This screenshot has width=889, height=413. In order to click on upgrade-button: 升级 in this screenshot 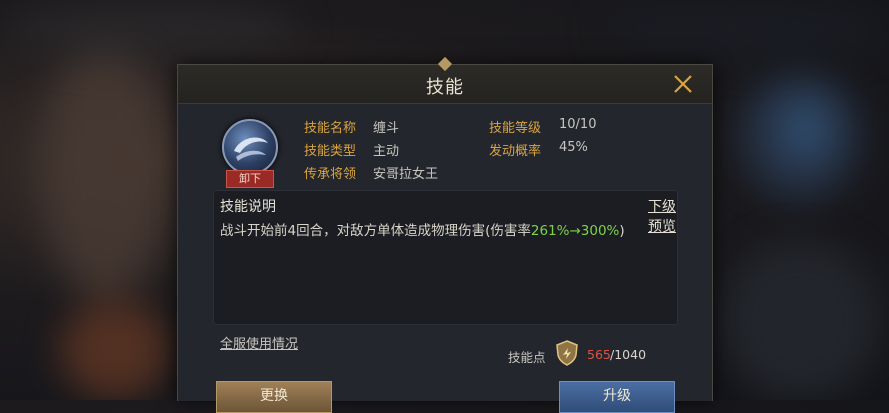, I will do `click(617, 397)`.